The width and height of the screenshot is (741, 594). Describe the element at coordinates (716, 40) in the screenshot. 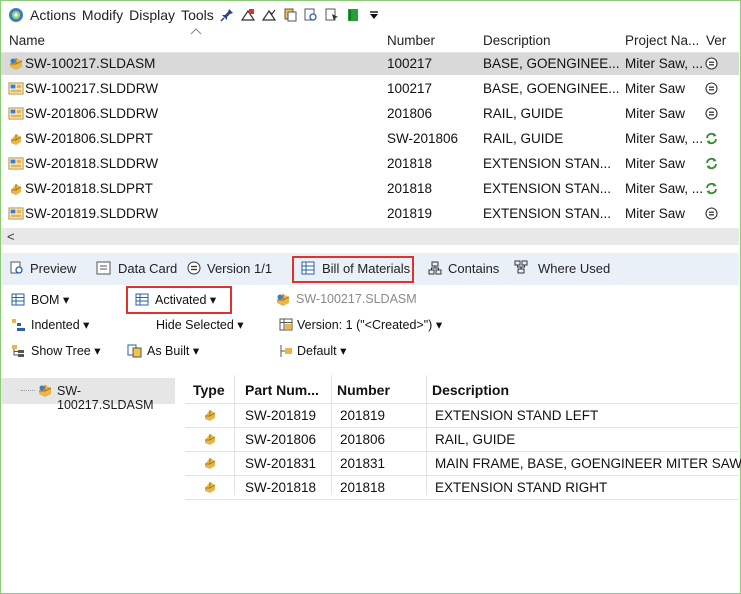

I see `column-version: Ver` at that location.